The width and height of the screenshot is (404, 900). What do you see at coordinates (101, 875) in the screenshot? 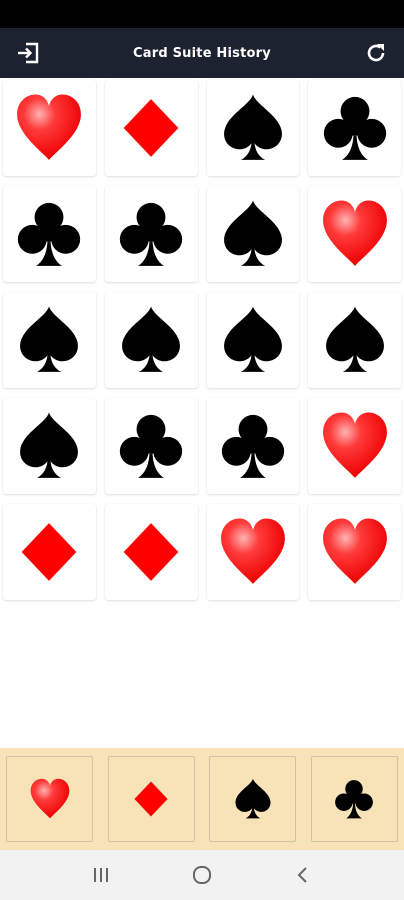
I see `recents-icon` at bounding box center [101, 875].